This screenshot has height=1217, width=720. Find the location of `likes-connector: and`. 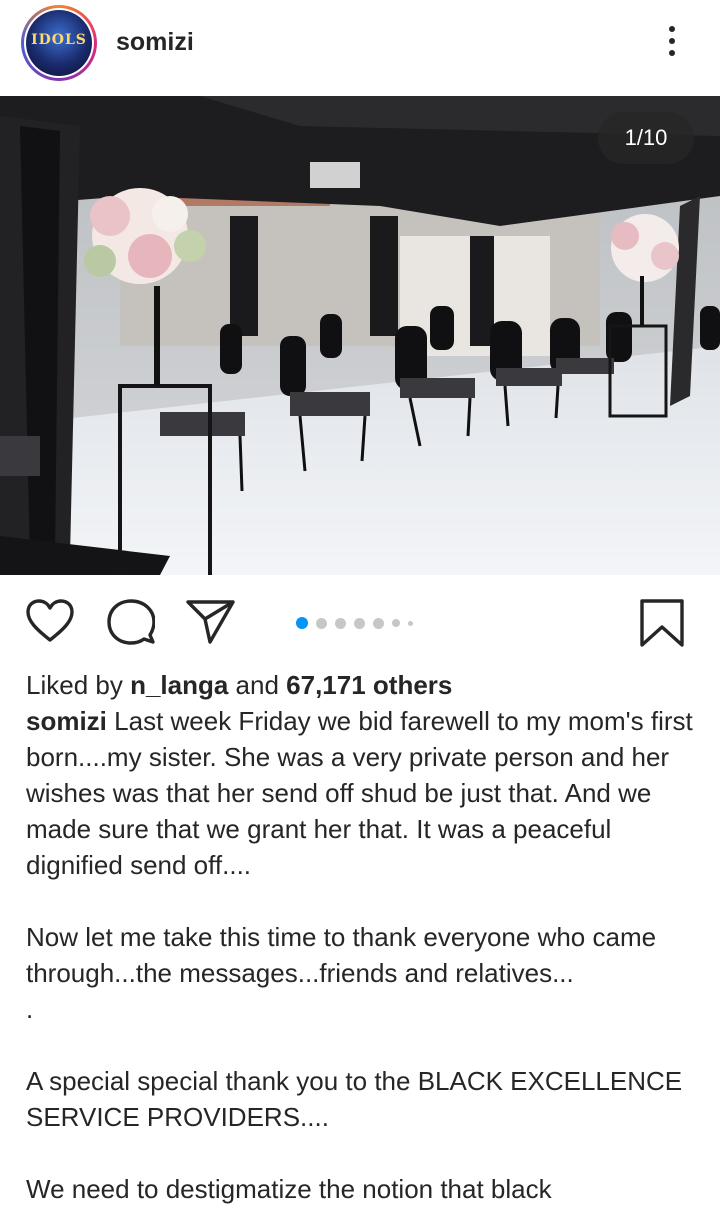

likes-connector: and is located at coordinates (257, 685).